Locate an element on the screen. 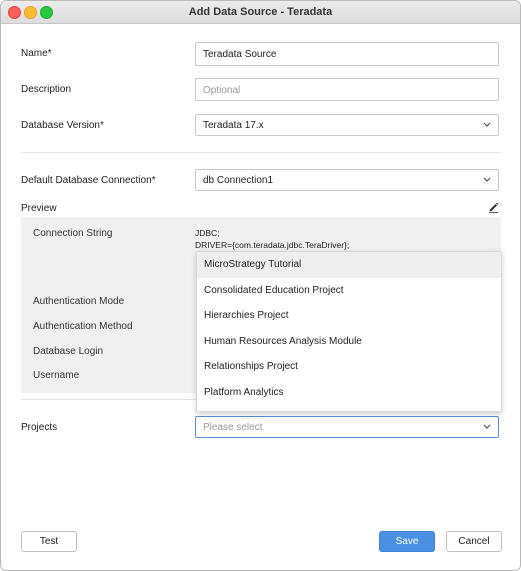 The height and width of the screenshot is (571, 521). test-button: Test is located at coordinates (49, 541).